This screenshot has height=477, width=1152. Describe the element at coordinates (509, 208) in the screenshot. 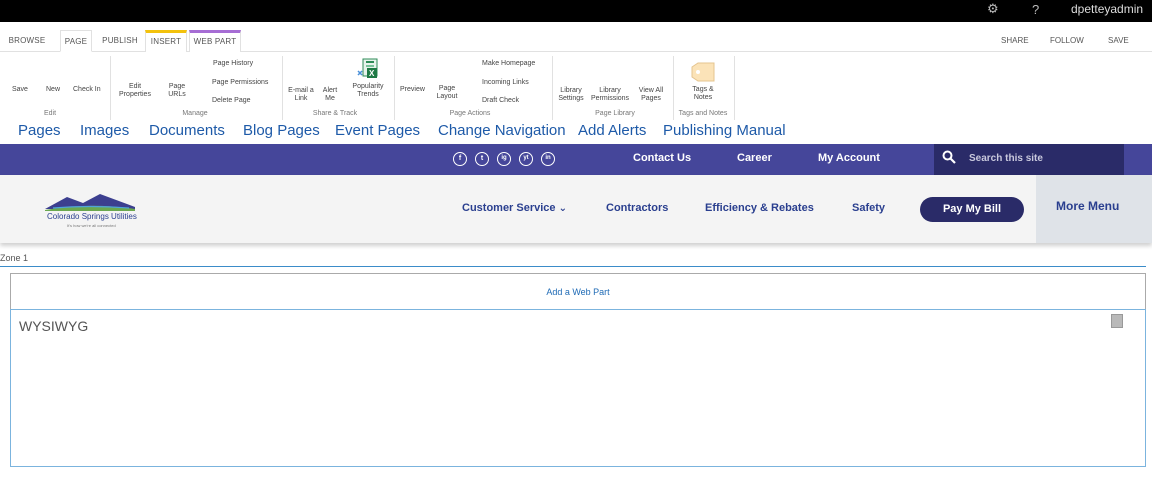

I see `nav-customer-service-label: Customer Service` at that location.